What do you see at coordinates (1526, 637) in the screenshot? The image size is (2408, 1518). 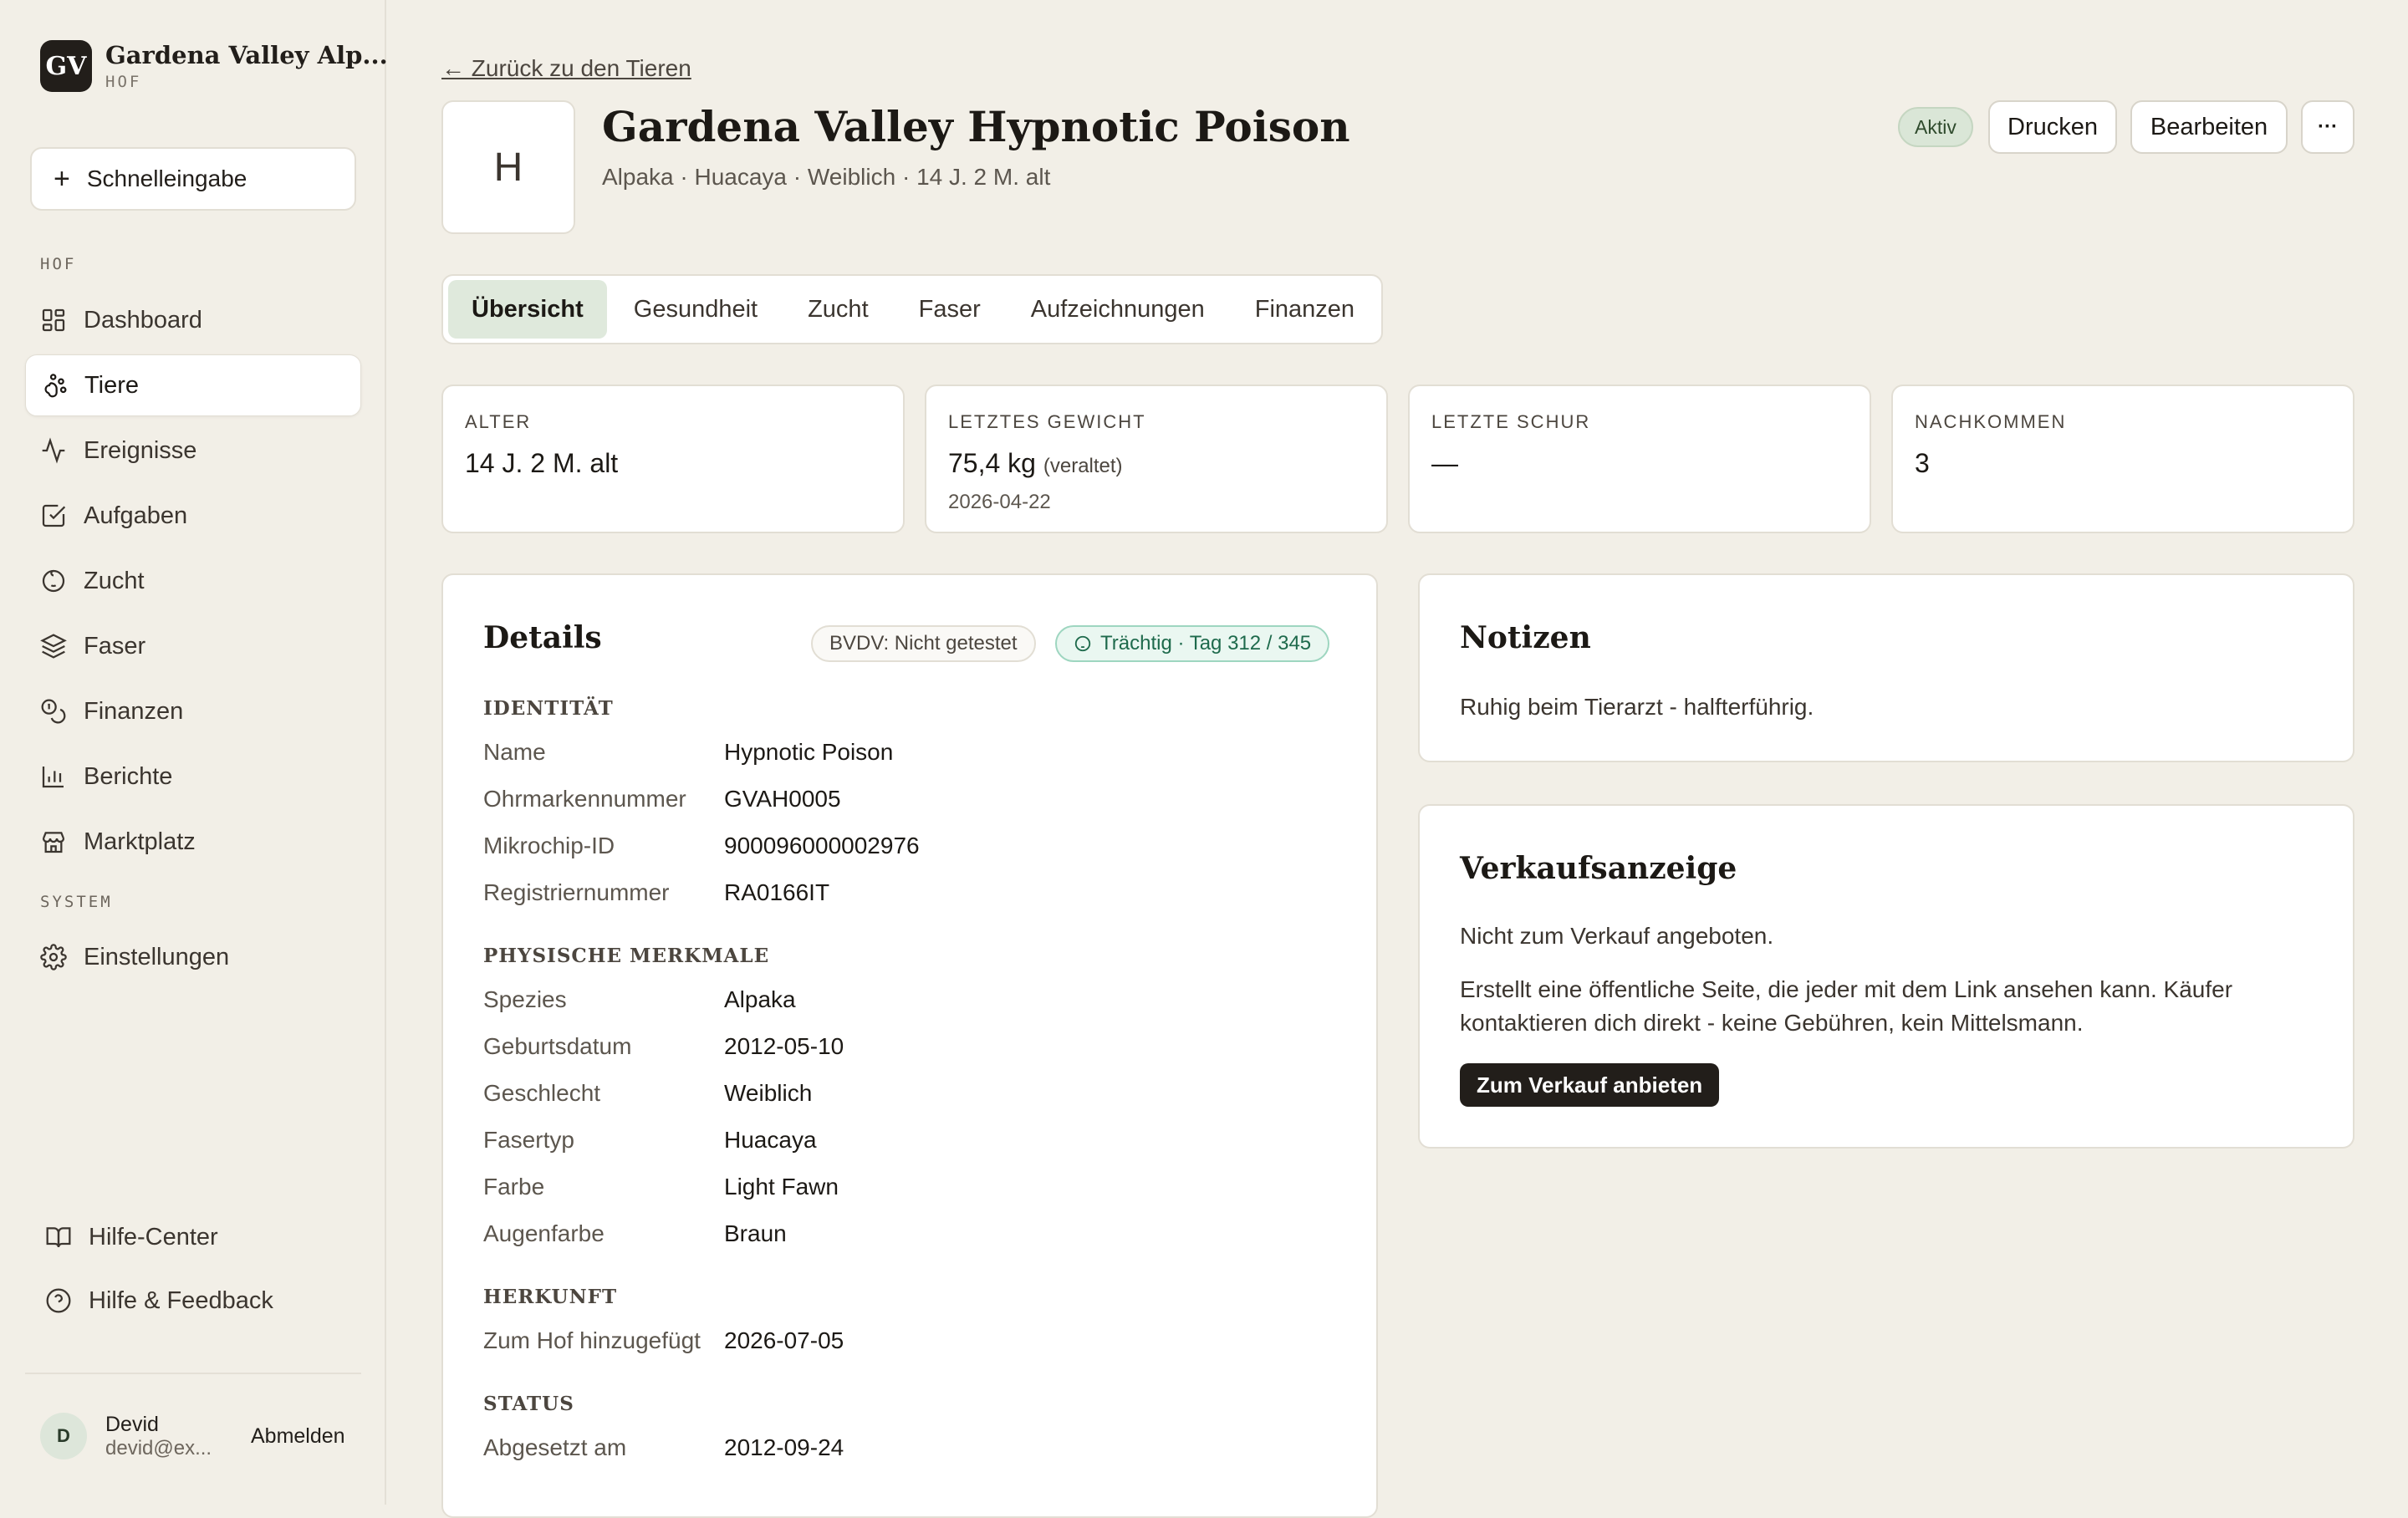 I see `notes-title: Notizen` at bounding box center [1526, 637].